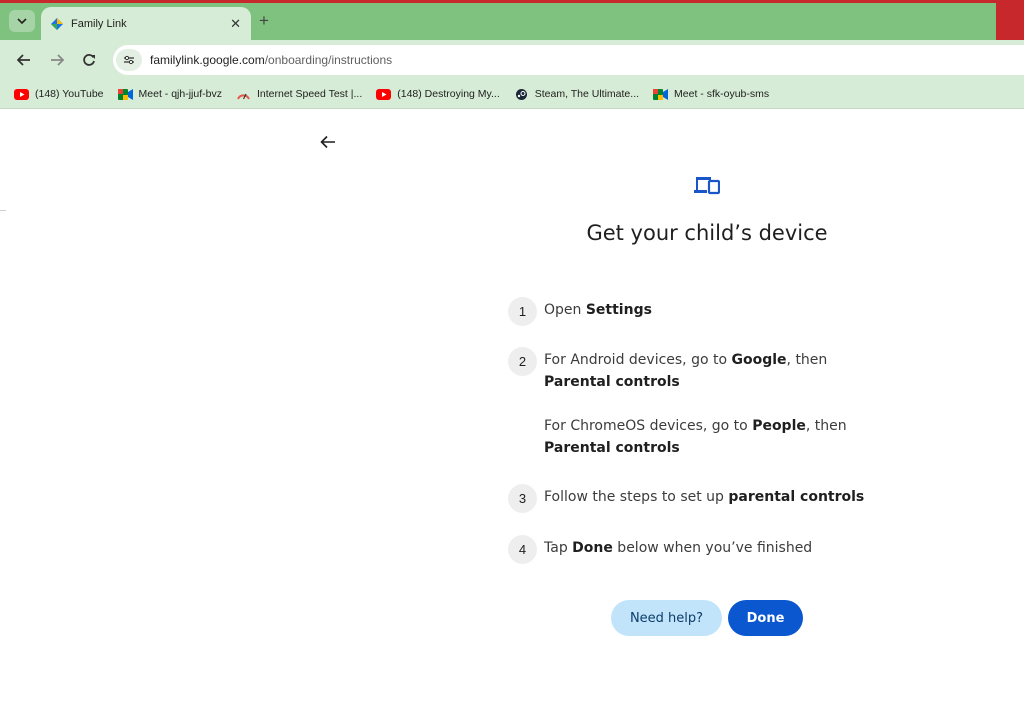  I want to click on step-text-part: Tap, so click(558, 548).